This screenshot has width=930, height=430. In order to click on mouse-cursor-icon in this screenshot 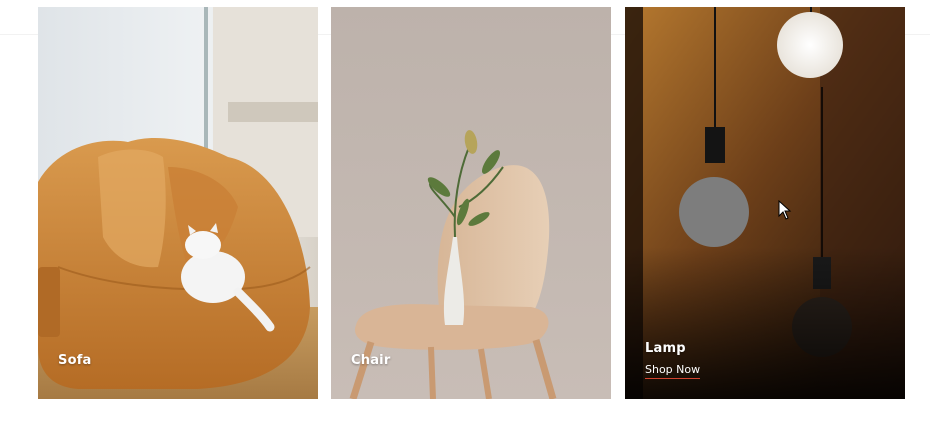, I will do `click(785, 210)`.